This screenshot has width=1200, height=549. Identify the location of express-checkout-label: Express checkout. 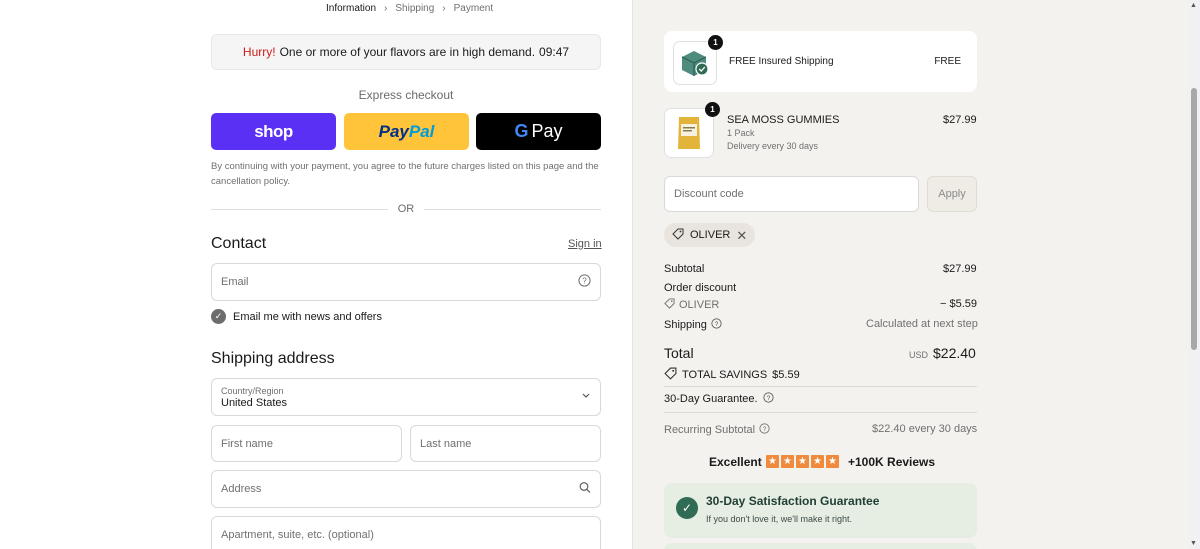
(406, 95).